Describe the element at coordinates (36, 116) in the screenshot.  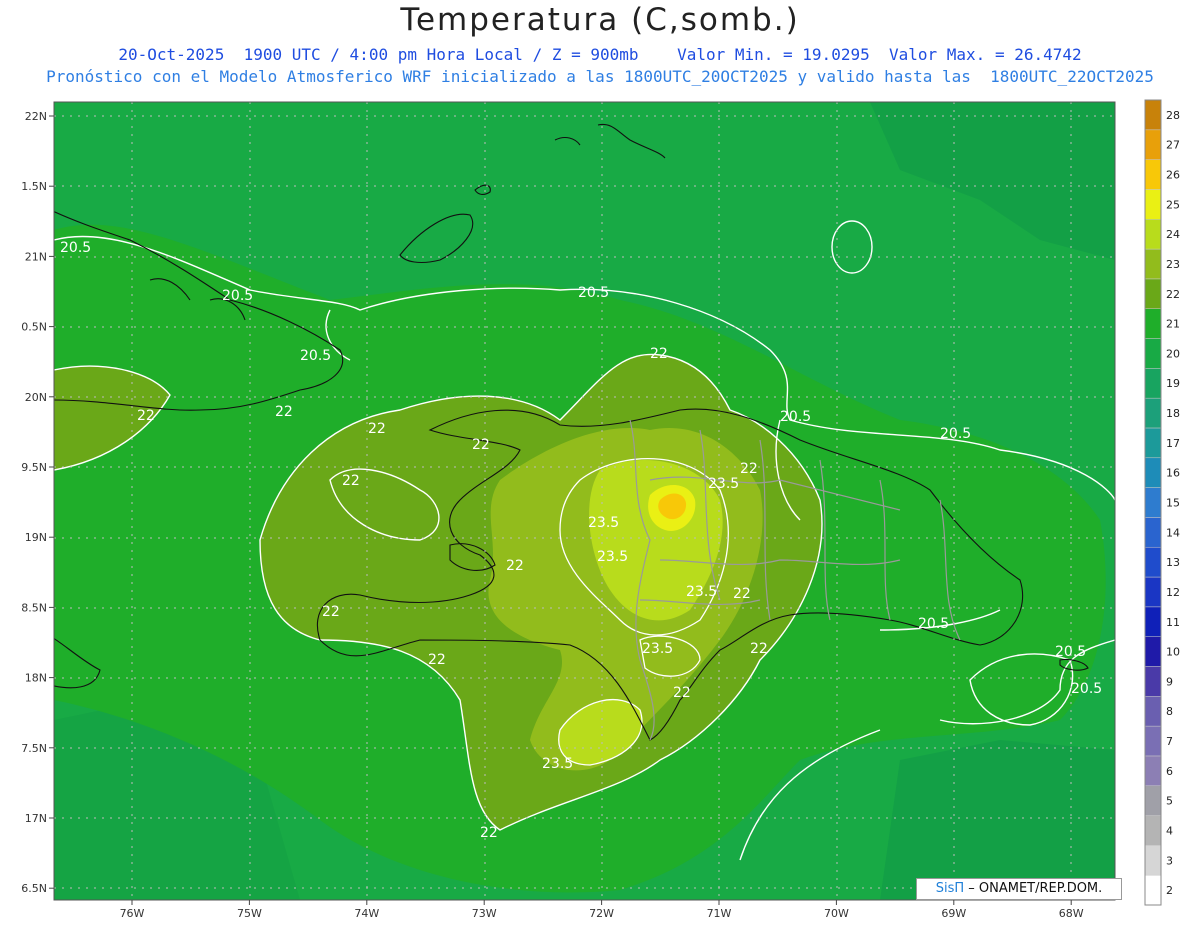
I see `lat-label: 22N` at that location.